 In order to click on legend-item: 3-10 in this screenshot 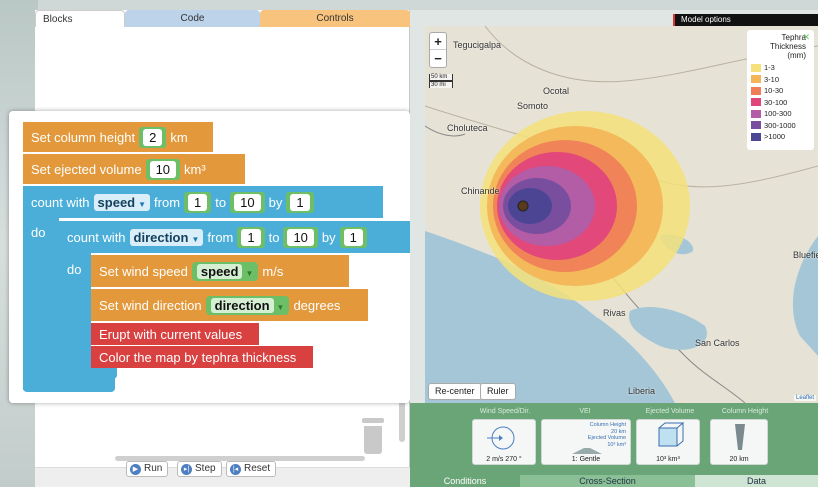, I will do `click(780, 80)`.